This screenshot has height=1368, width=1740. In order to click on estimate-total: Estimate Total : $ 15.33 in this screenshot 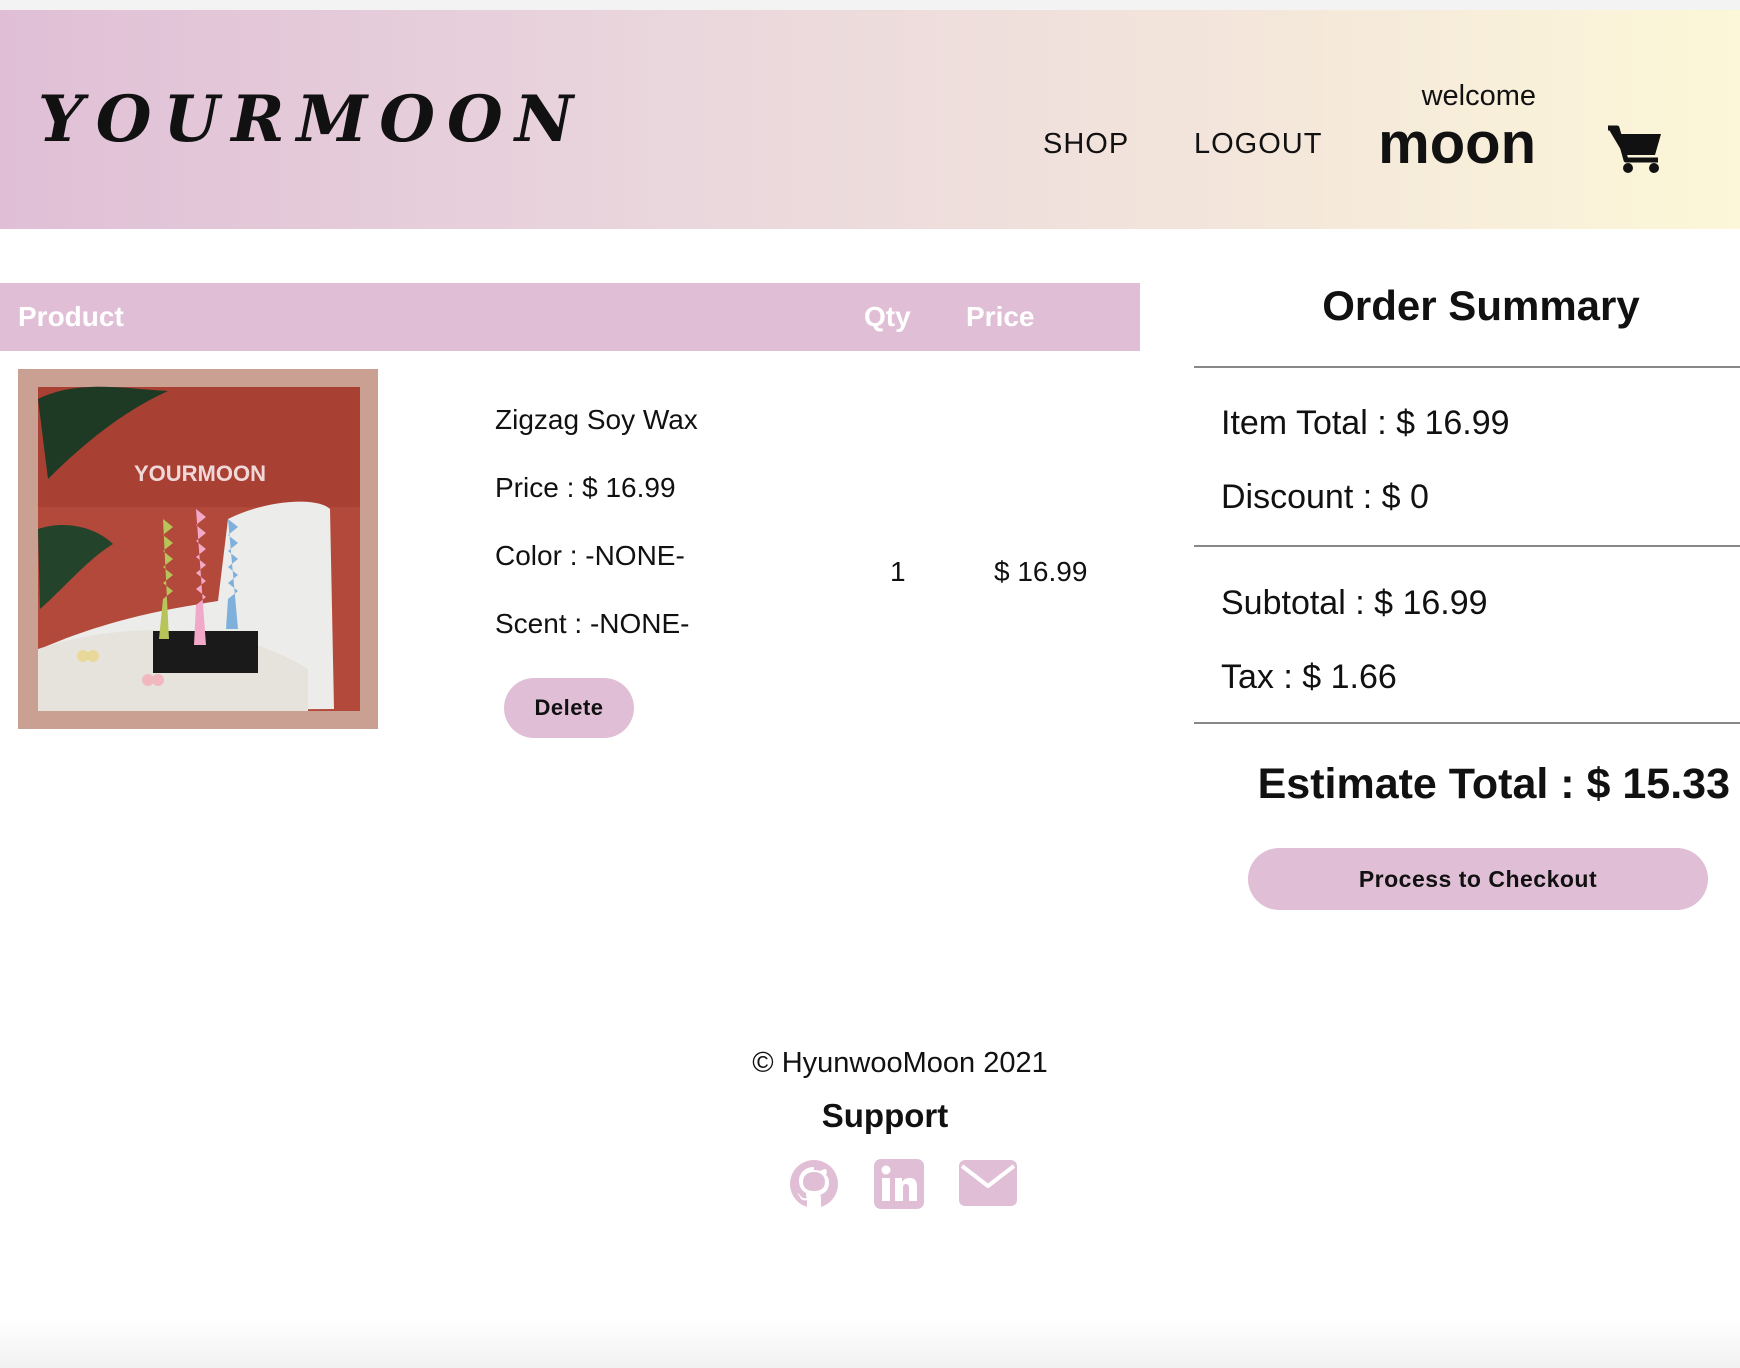, I will do `click(1493, 784)`.